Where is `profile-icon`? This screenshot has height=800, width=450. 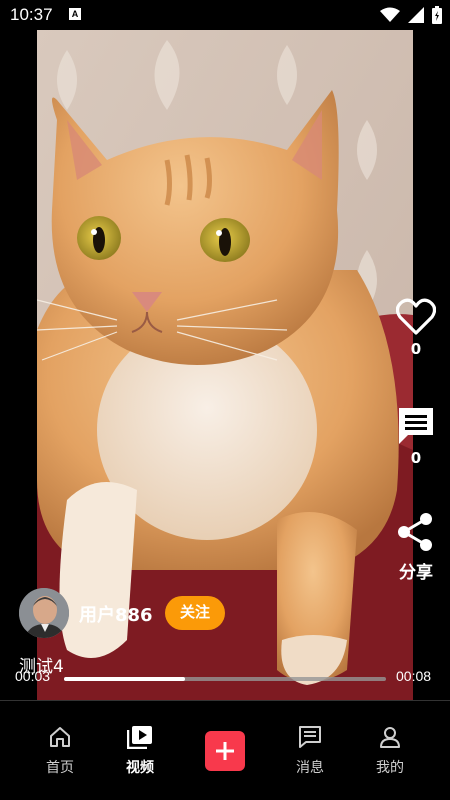
profile-icon is located at coordinates (390, 737).